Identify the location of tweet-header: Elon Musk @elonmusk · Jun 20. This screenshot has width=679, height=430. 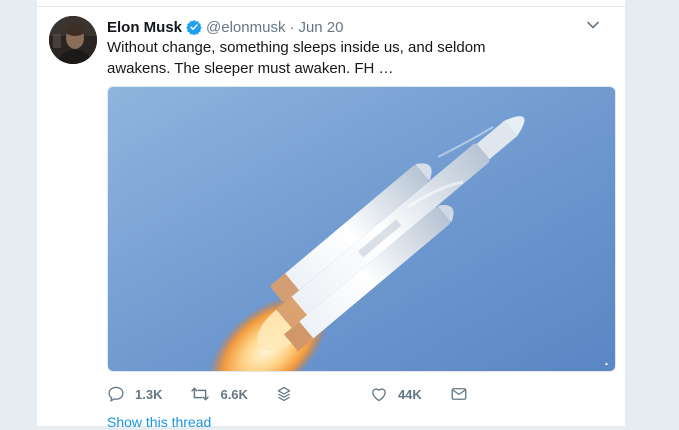
(360, 27).